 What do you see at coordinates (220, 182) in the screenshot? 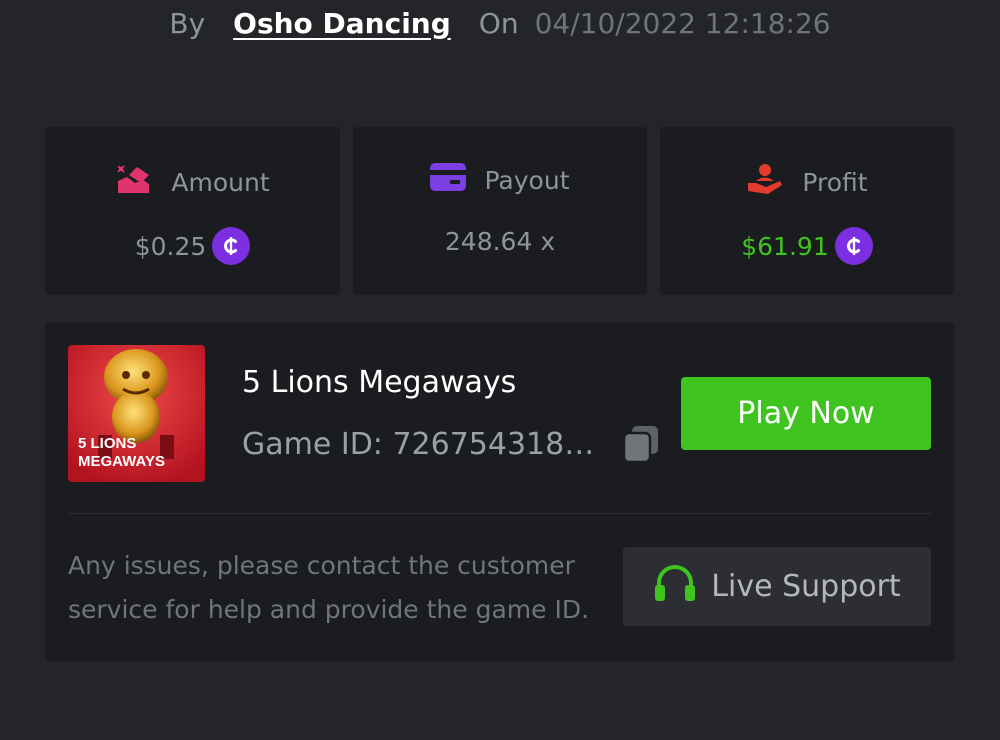
I see `amount-label: Amount` at bounding box center [220, 182].